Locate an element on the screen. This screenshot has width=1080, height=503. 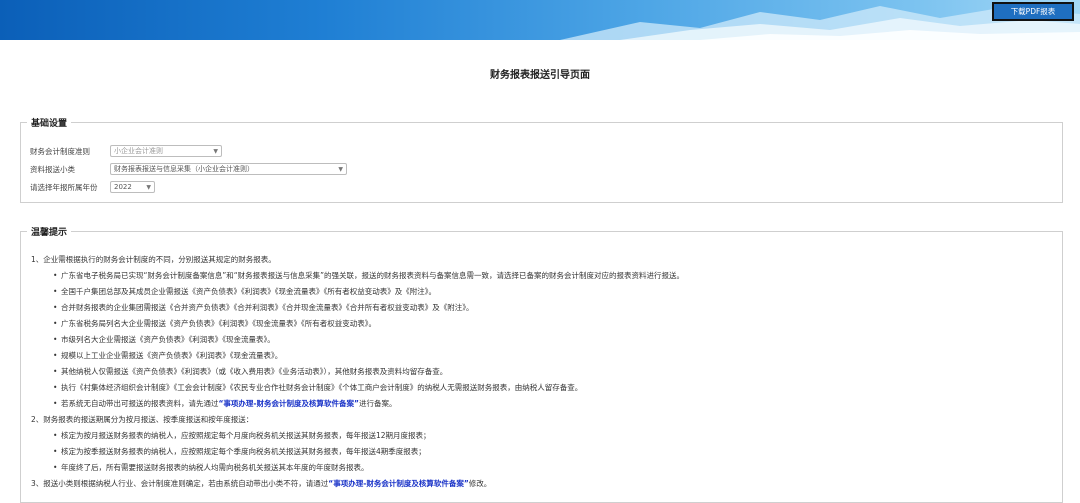
report-category-row: 资料报送小类 财务报表报送与信息采集（小企业会计准则） ▼ is located at coordinates (188, 169).